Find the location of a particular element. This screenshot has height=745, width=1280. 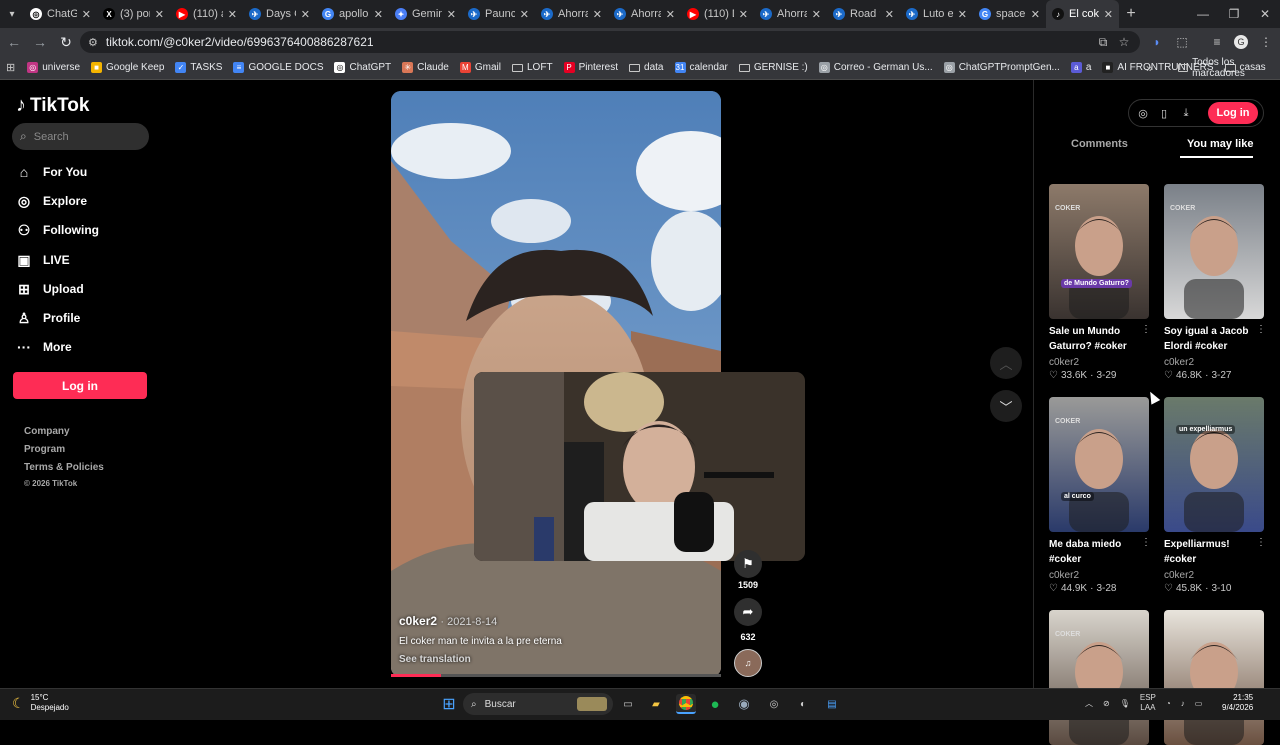

taskbar-clock: 21:35 9/4/2026 is located at coordinates (1237, 703).